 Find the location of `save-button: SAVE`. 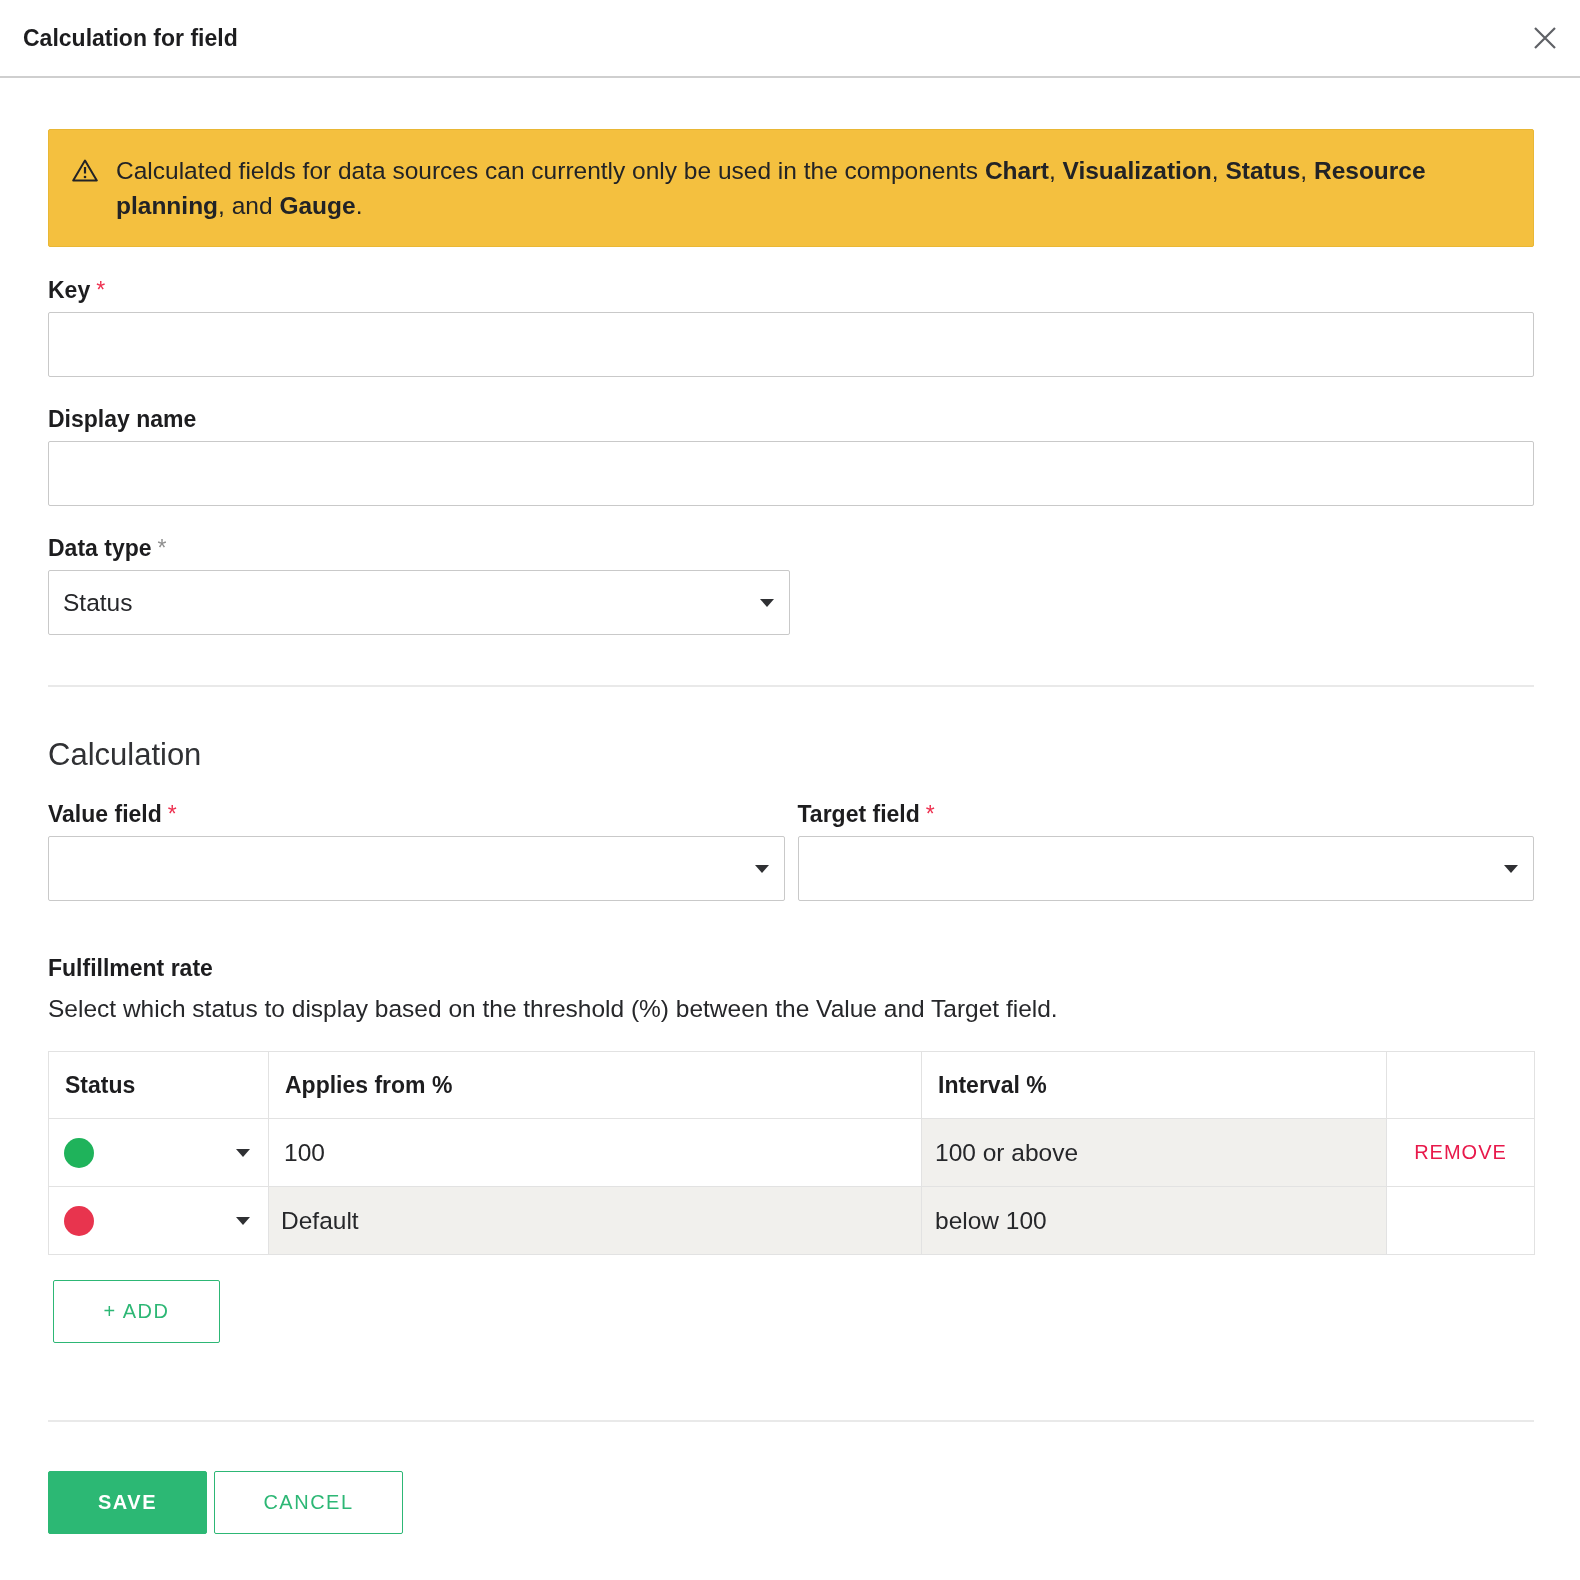

save-button: SAVE is located at coordinates (127, 1502).